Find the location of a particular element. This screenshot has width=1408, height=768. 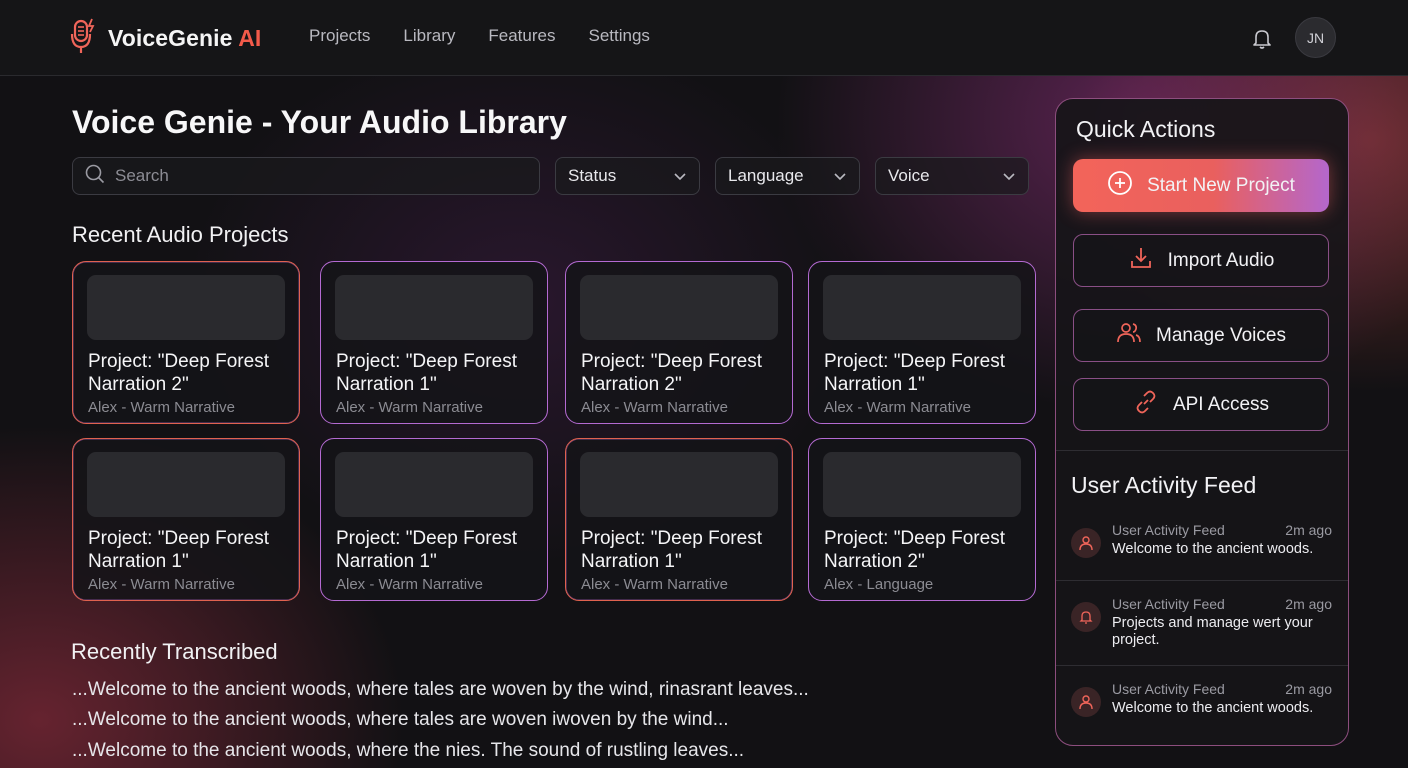

microphone-icon is located at coordinates (84, 38).